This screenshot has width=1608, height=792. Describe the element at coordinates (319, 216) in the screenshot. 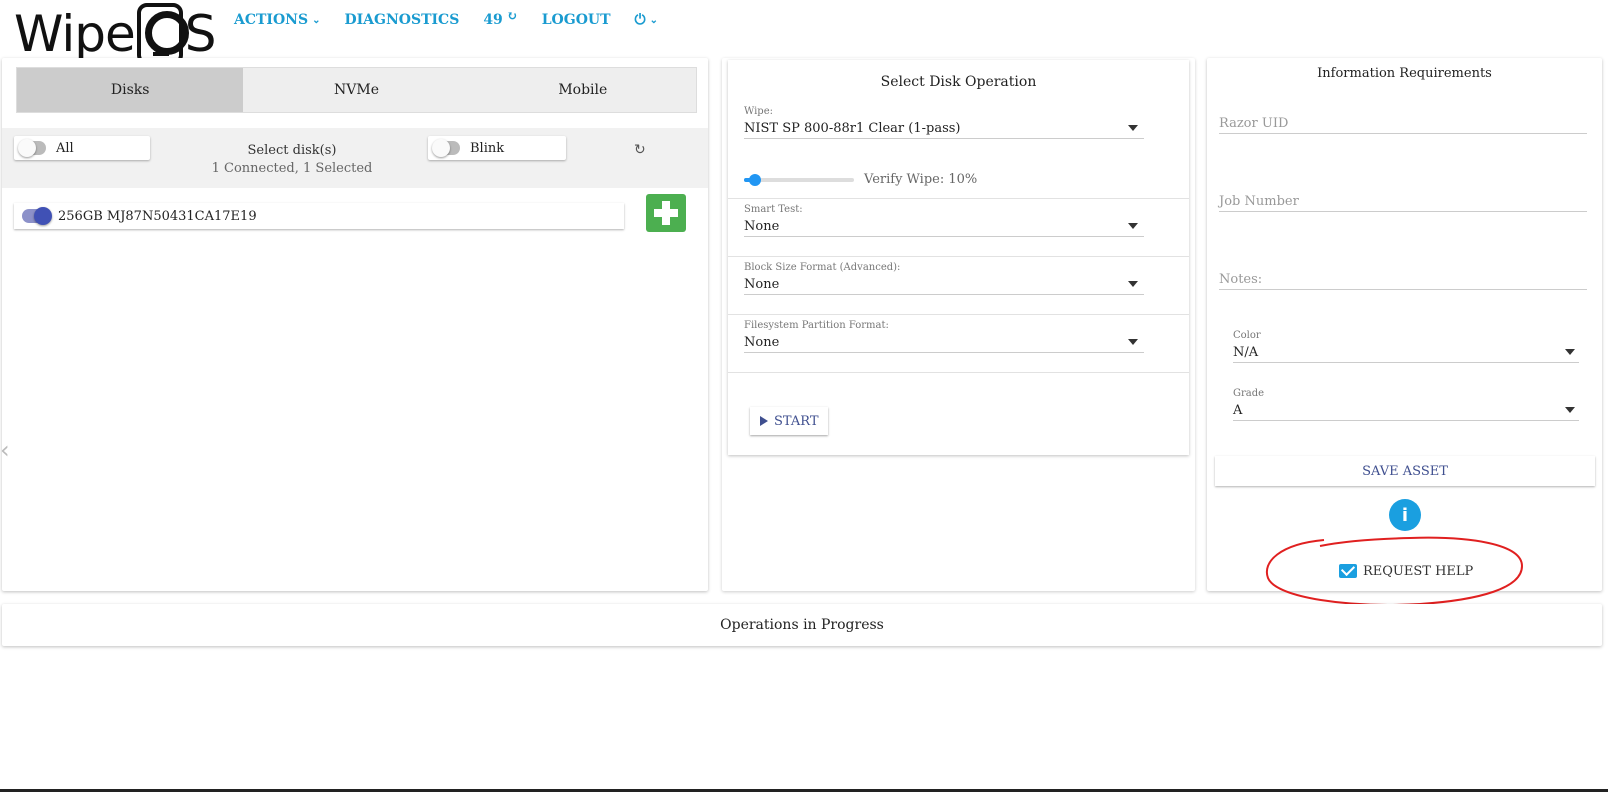

I see `disk-row: 256GB MJ87N50431CA17E19` at that location.